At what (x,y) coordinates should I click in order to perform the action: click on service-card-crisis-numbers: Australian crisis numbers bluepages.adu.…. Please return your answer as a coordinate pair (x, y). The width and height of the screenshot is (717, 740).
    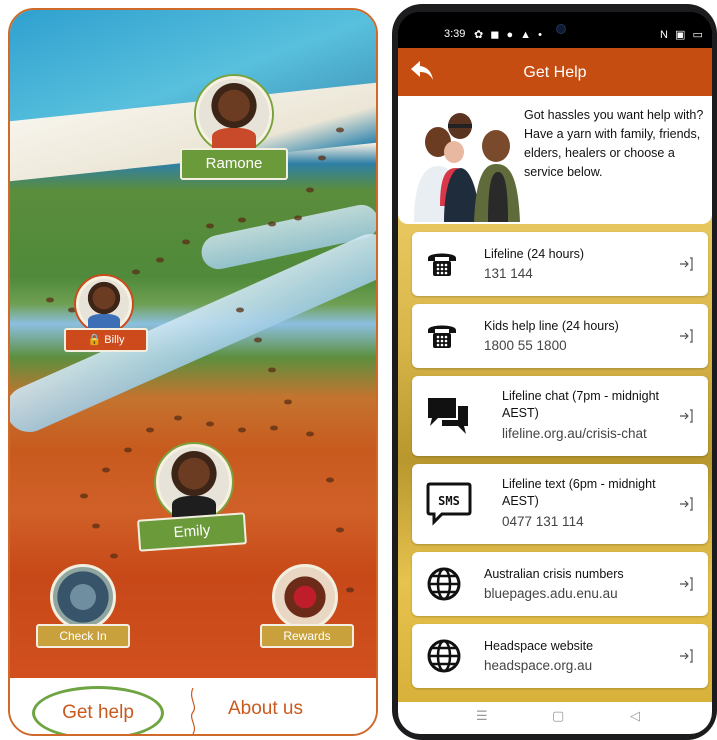
    Looking at the image, I should click on (560, 584).